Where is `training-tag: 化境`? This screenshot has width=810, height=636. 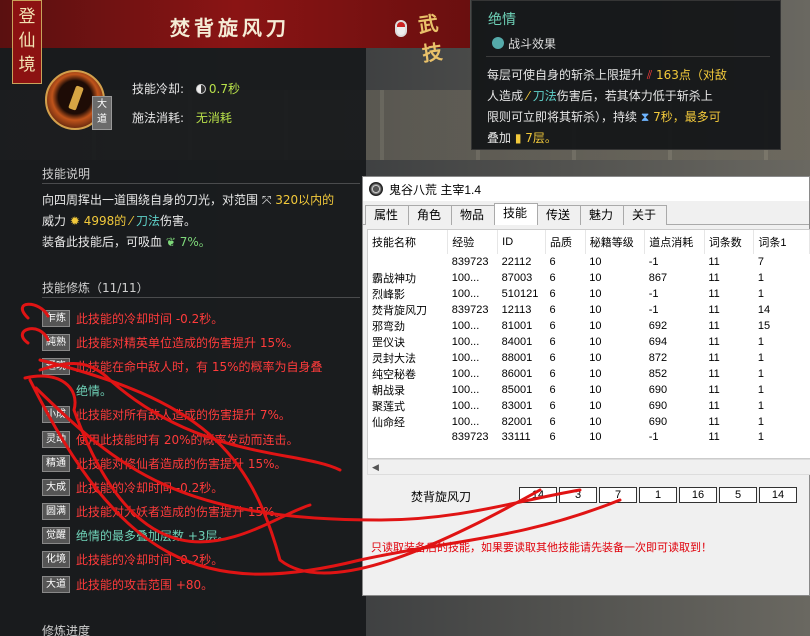 training-tag: 化境 is located at coordinates (56, 560).